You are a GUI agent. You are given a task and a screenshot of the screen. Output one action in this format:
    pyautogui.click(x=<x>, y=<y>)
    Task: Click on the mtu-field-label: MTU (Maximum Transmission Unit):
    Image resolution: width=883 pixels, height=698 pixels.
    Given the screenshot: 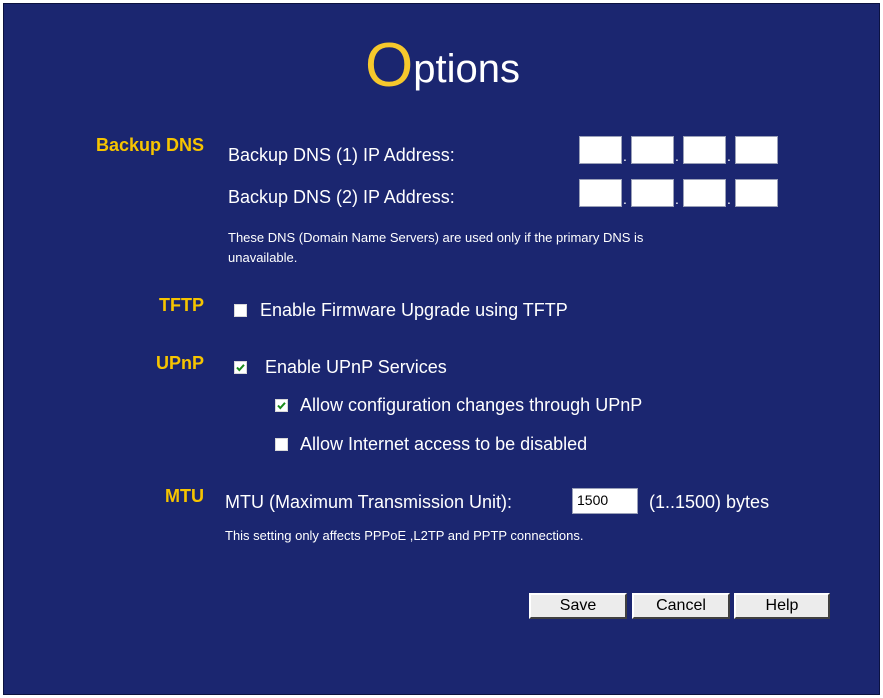 What is the action you would take?
    pyautogui.click(x=369, y=502)
    